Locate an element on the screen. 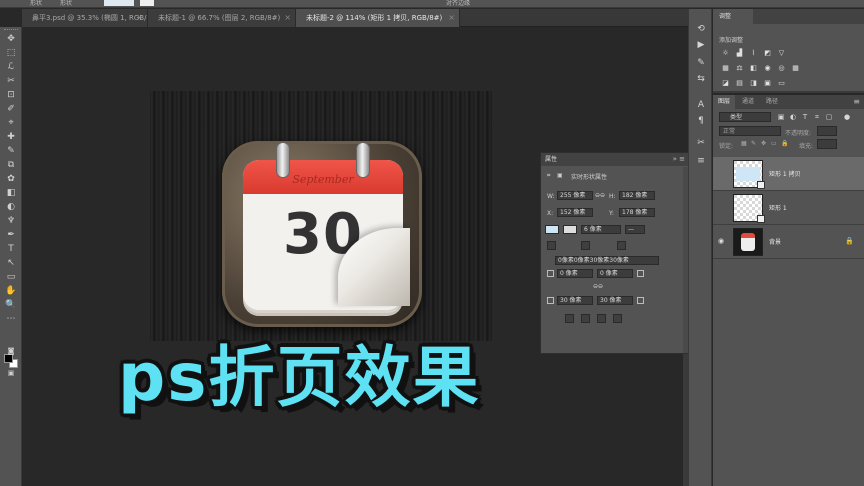  corner-radius-all: 0像素0像素30像素30像素 is located at coordinates (607, 260).